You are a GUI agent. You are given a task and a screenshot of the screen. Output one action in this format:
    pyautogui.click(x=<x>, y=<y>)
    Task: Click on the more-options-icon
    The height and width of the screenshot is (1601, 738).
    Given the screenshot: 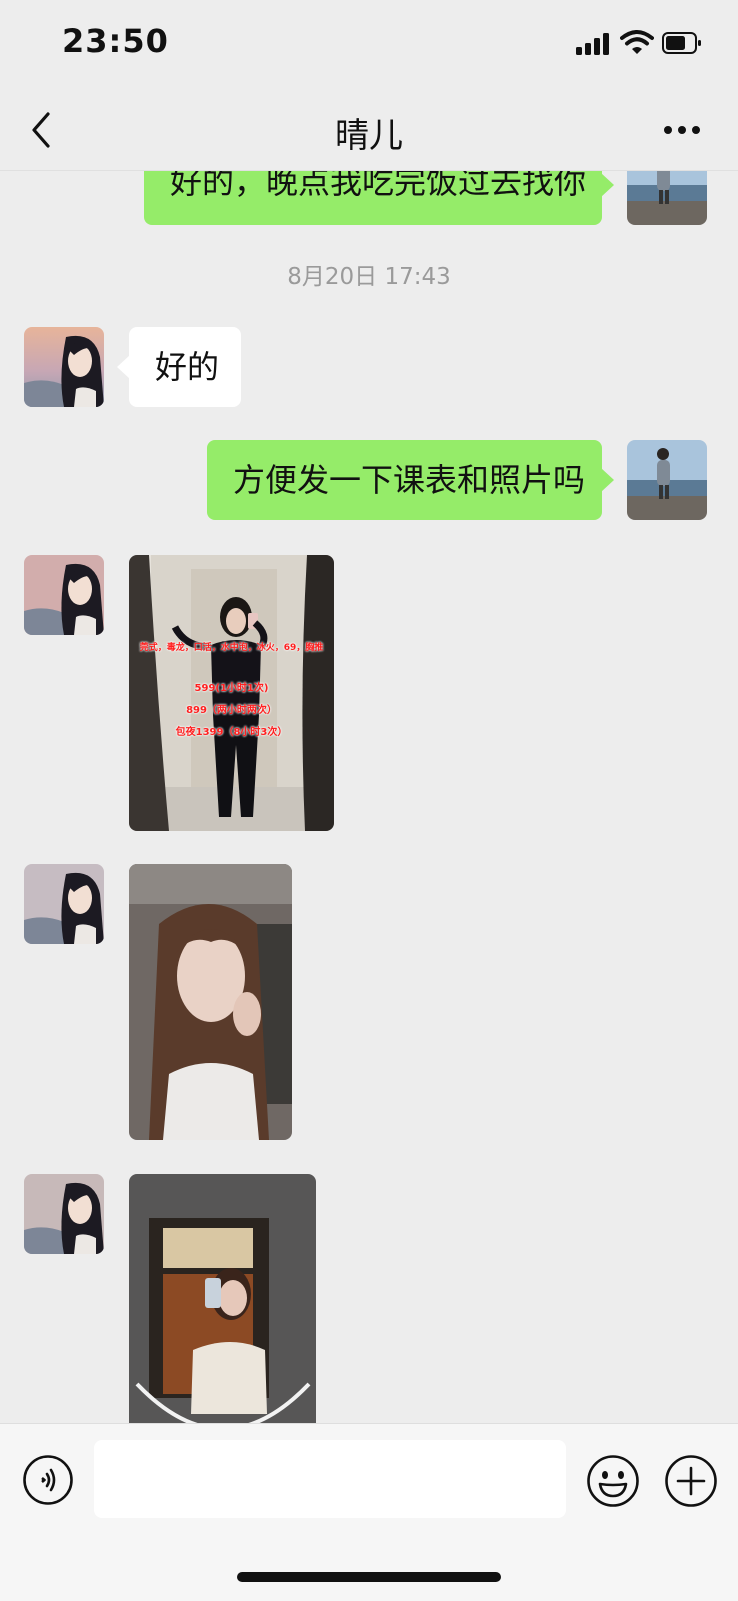 What is the action you would take?
    pyautogui.click(x=682, y=129)
    